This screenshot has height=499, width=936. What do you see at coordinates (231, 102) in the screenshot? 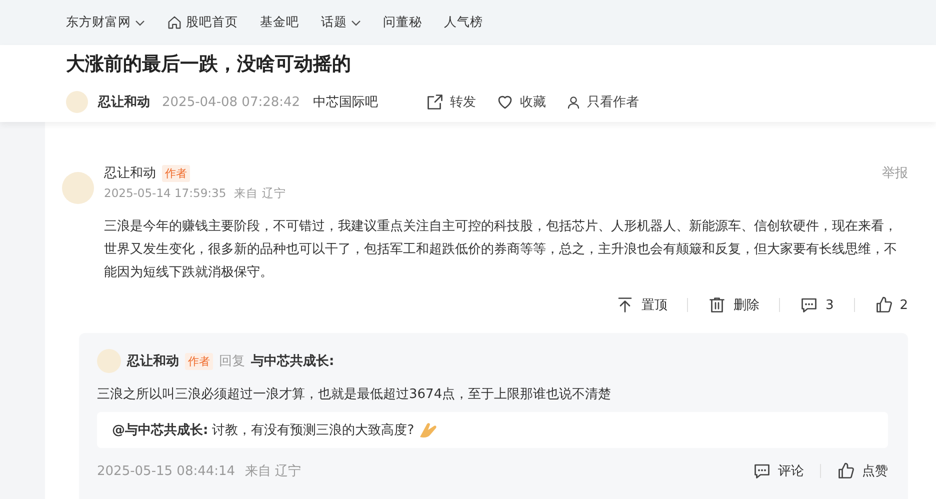
I see `post-time: 2025-04-08 07:28:42` at bounding box center [231, 102].